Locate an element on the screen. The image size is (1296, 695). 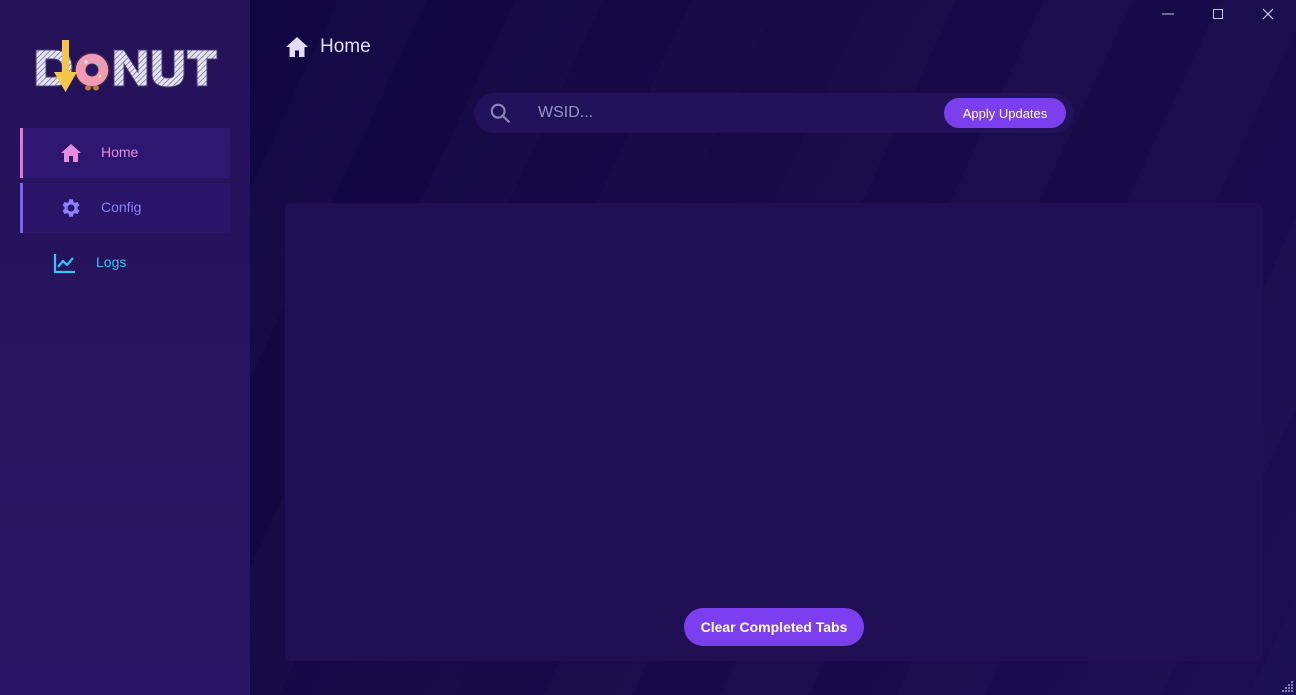
maximize-icon is located at coordinates (1218, 14).